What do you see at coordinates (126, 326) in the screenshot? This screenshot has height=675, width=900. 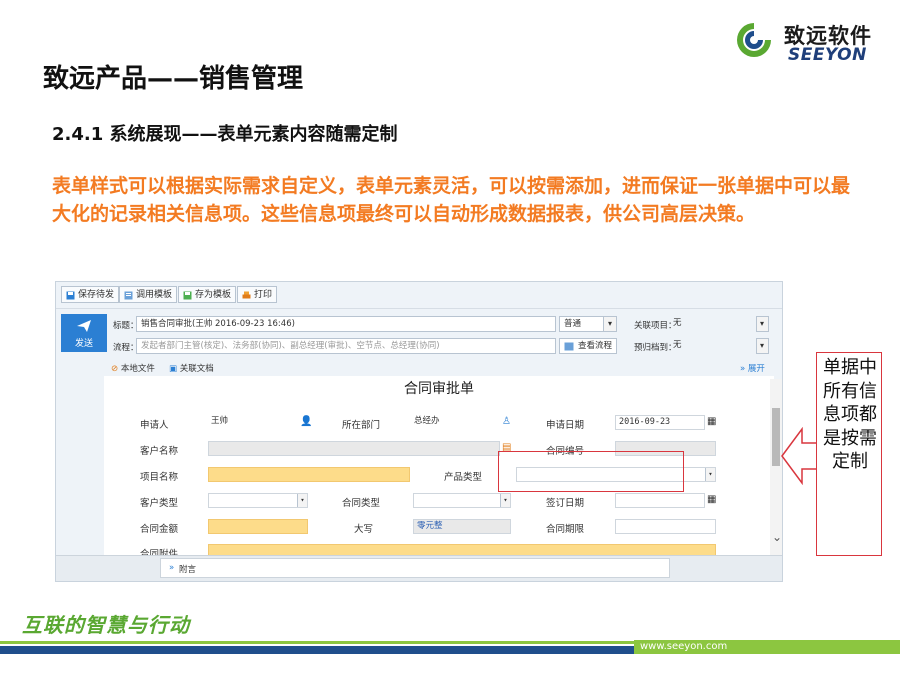 I see `subject-label: 标题：` at bounding box center [126, 326].